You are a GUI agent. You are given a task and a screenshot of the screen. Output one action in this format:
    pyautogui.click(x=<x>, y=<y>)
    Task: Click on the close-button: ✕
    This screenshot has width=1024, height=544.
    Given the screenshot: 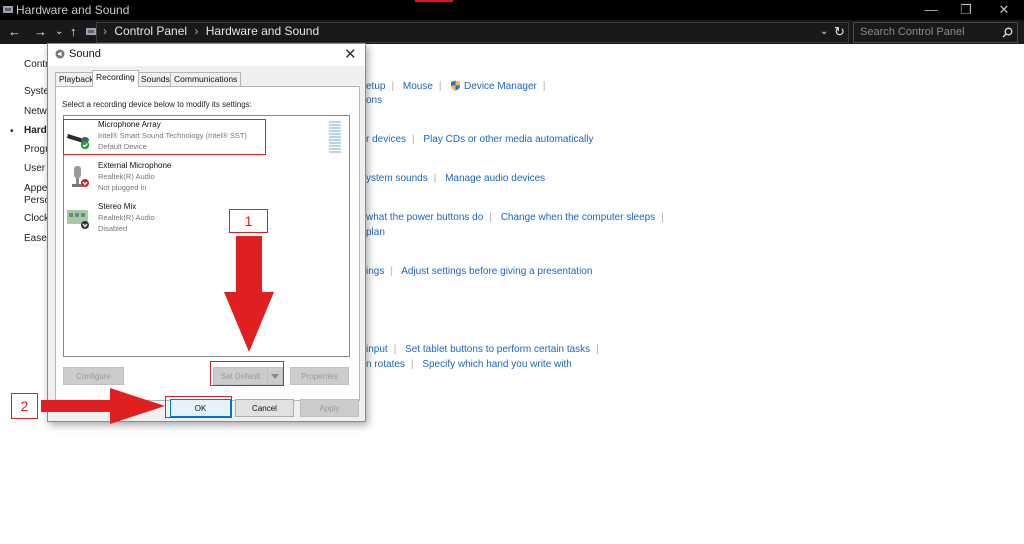 What is the action you would take?
    pyautogui.click(x=1004, y=10)
    